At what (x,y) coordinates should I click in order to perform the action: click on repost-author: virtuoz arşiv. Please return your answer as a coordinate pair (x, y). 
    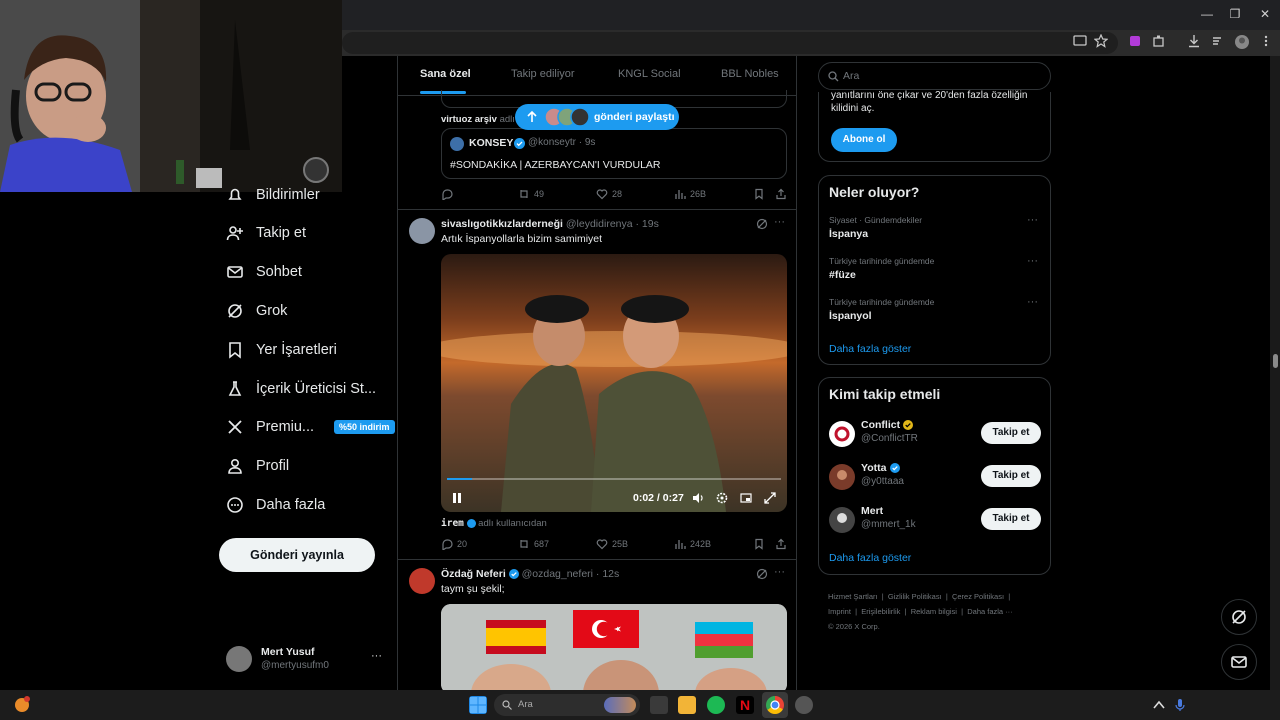
    Looking at the image, I should click on (469, 119).